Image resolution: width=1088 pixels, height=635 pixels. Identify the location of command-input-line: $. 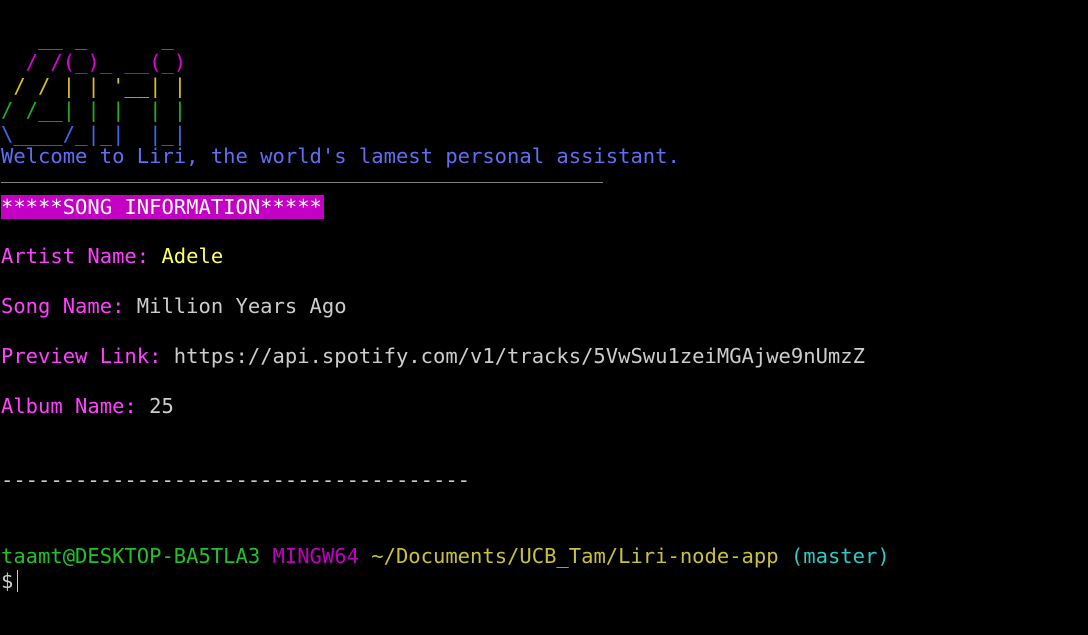
(10, 581).